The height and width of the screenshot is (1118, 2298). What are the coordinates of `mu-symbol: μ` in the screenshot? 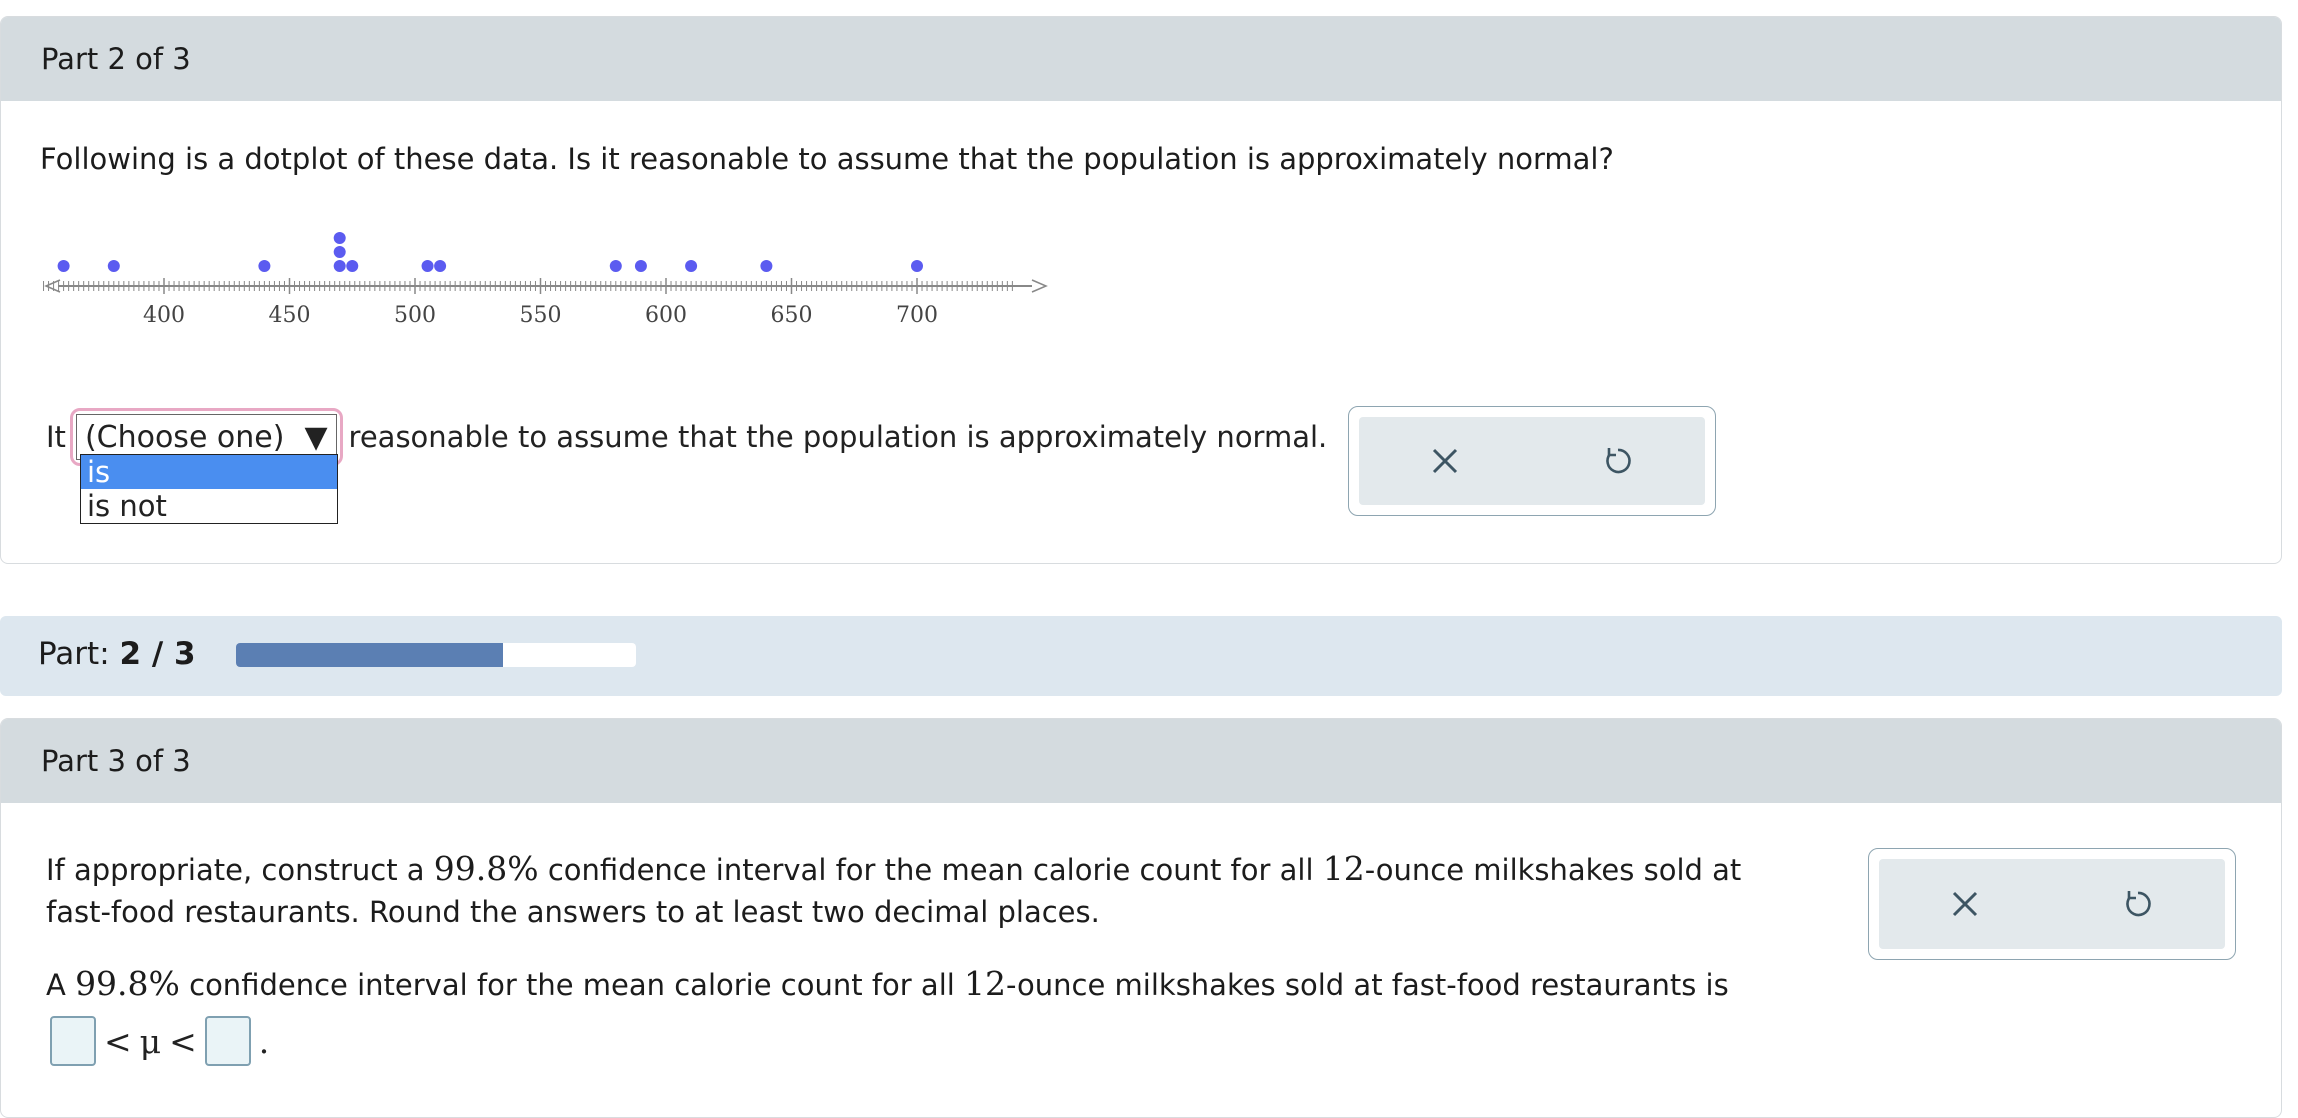 It's located at (150, 1041).